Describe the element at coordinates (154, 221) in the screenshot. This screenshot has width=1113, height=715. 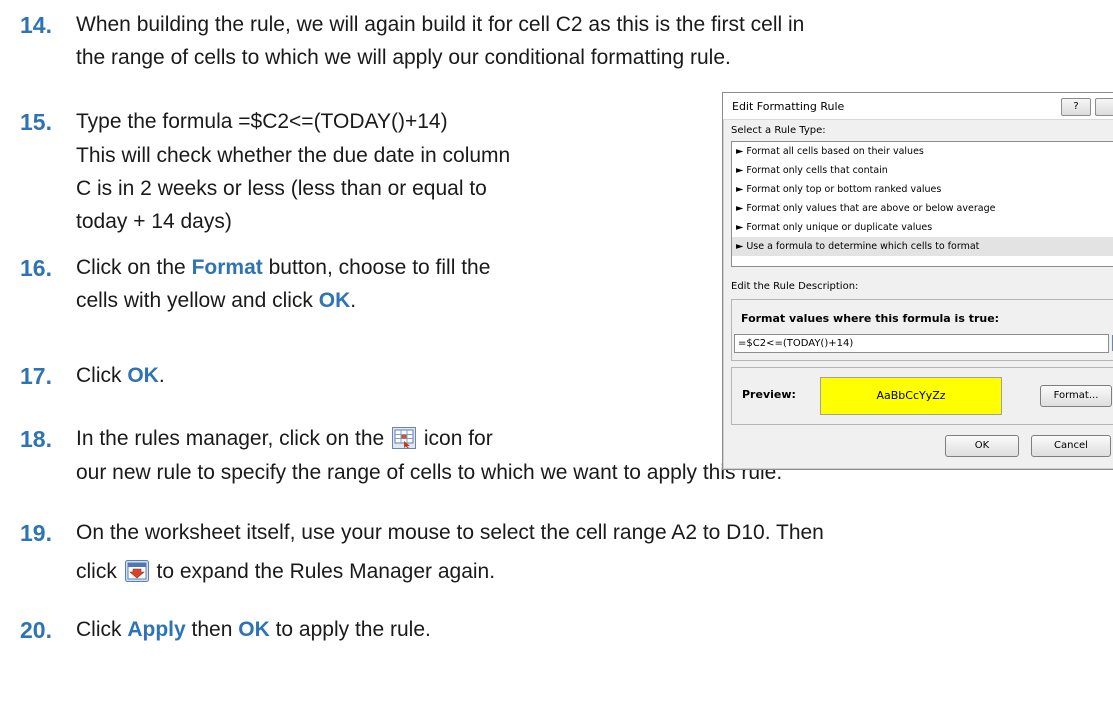
I see `step-text: today + 14 days)` at that location.